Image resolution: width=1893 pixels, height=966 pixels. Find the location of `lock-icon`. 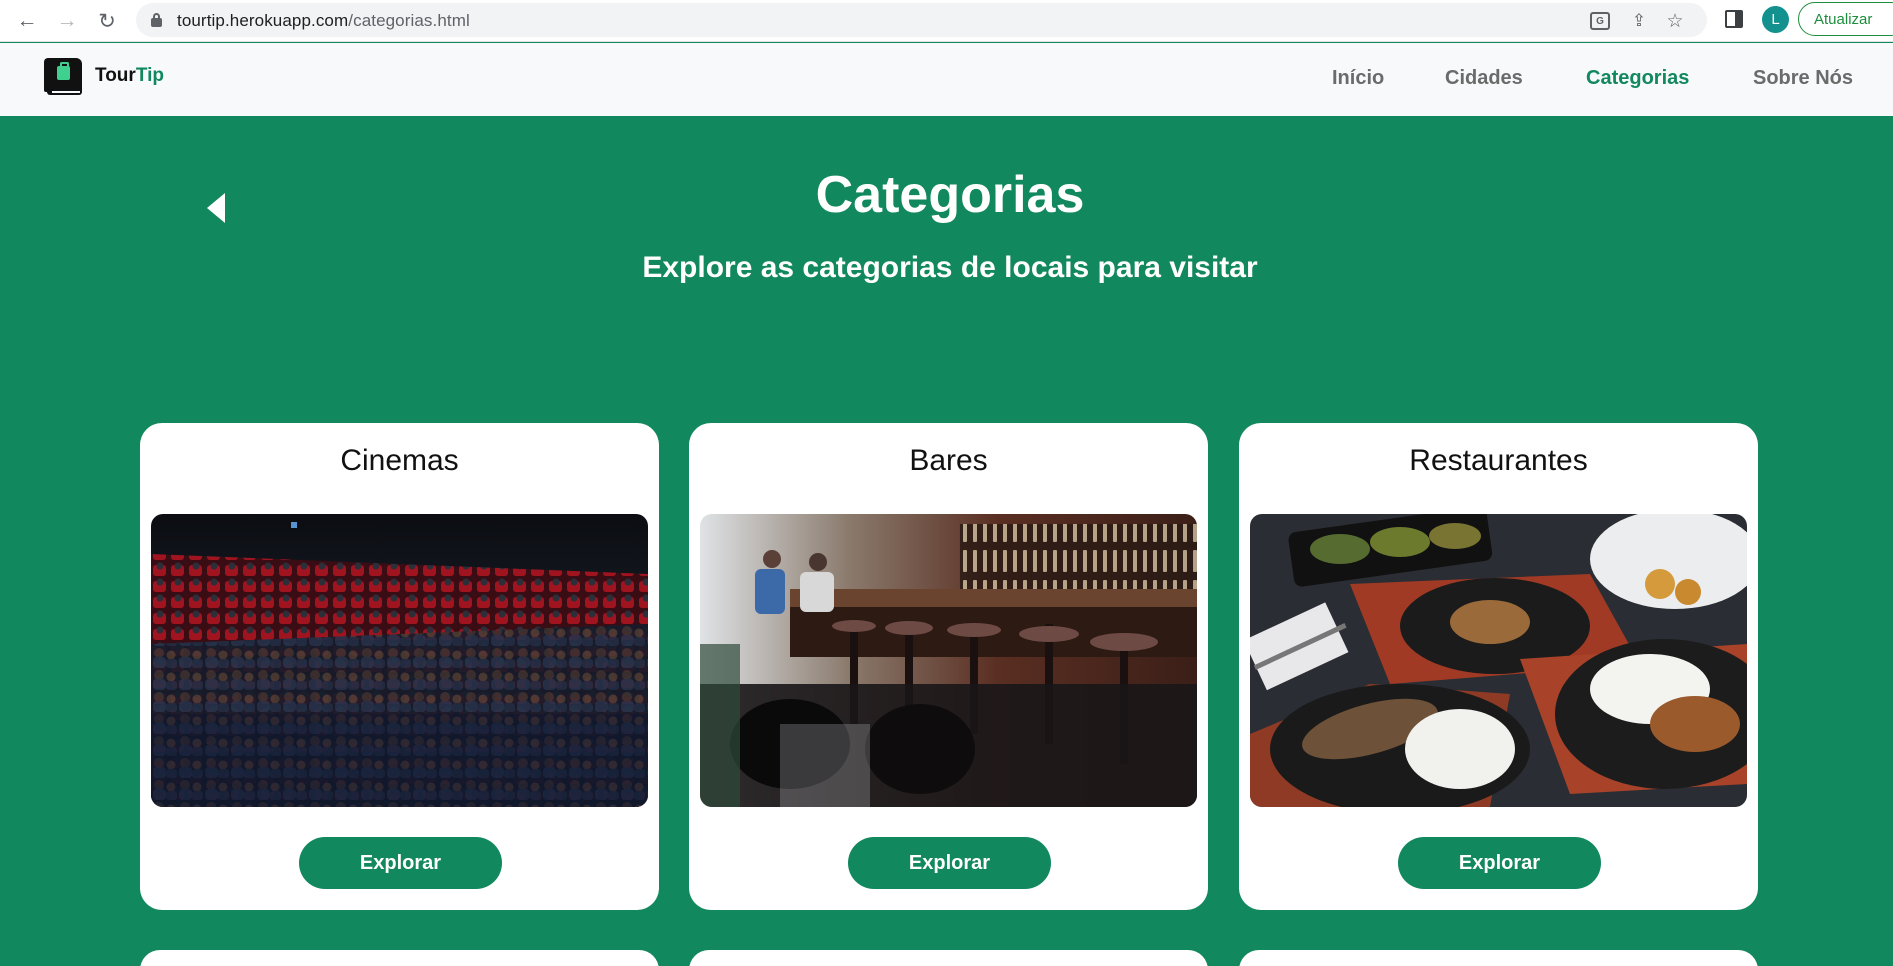

lock-icon is located at coordinates (156, 20).